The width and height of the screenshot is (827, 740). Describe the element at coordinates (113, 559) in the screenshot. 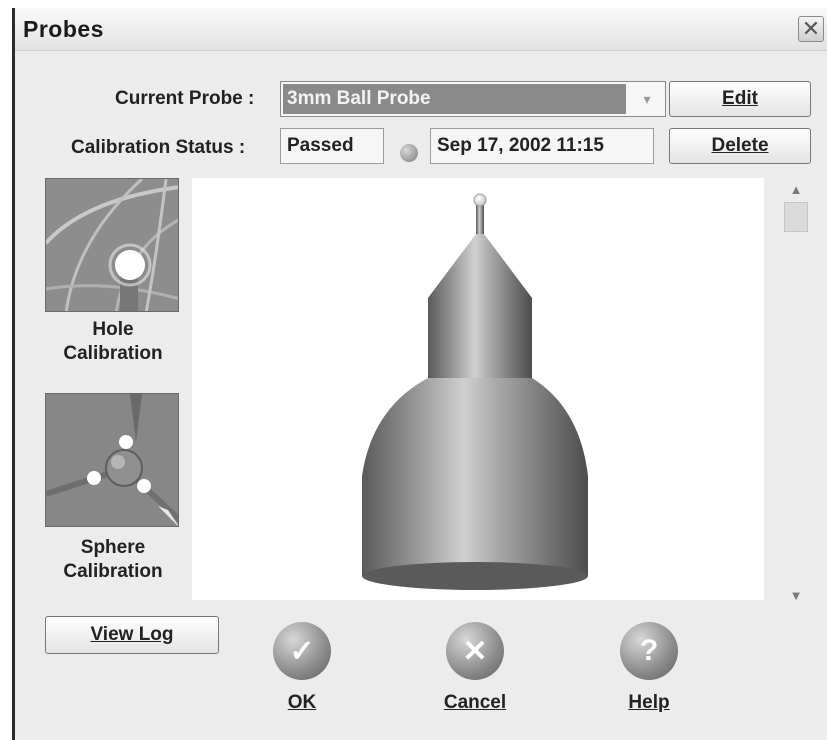

I see `sphere-calibration-label: Sphere Calibration` at that location.